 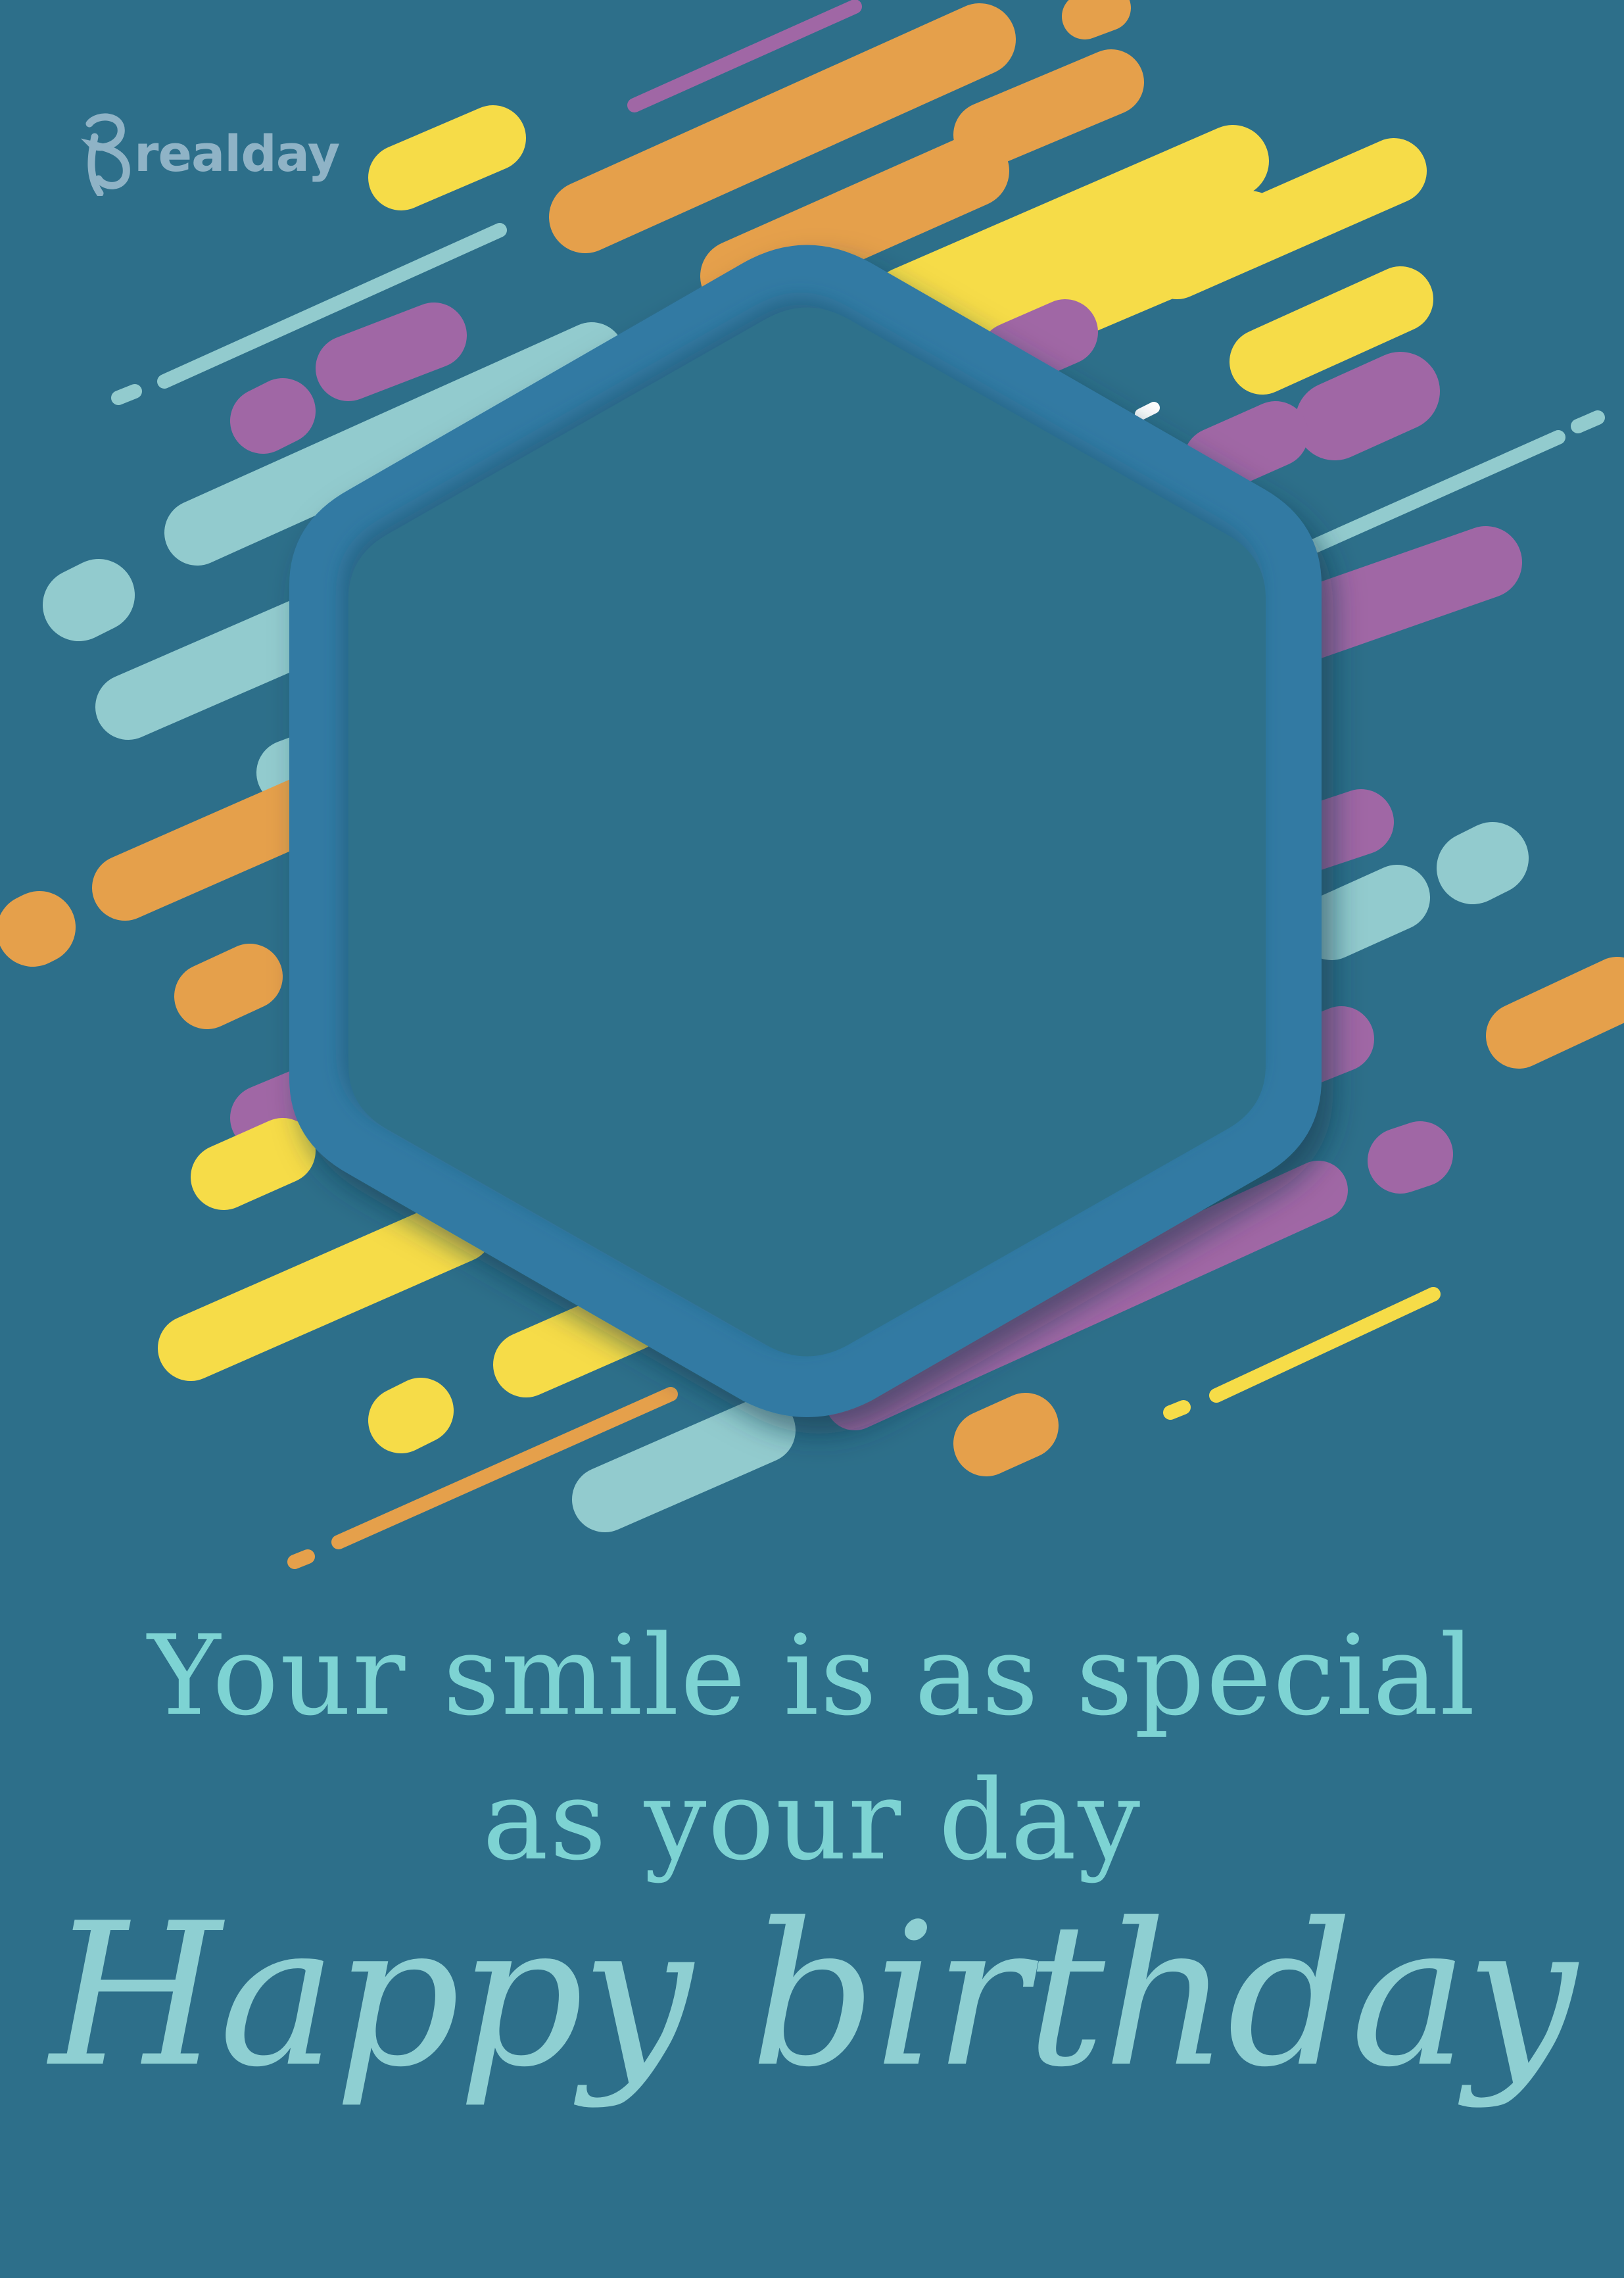 What do you see at coordinates (237, 153) in the screenshot?
I see `brand-name: realday` at bounding box center [237, 153].